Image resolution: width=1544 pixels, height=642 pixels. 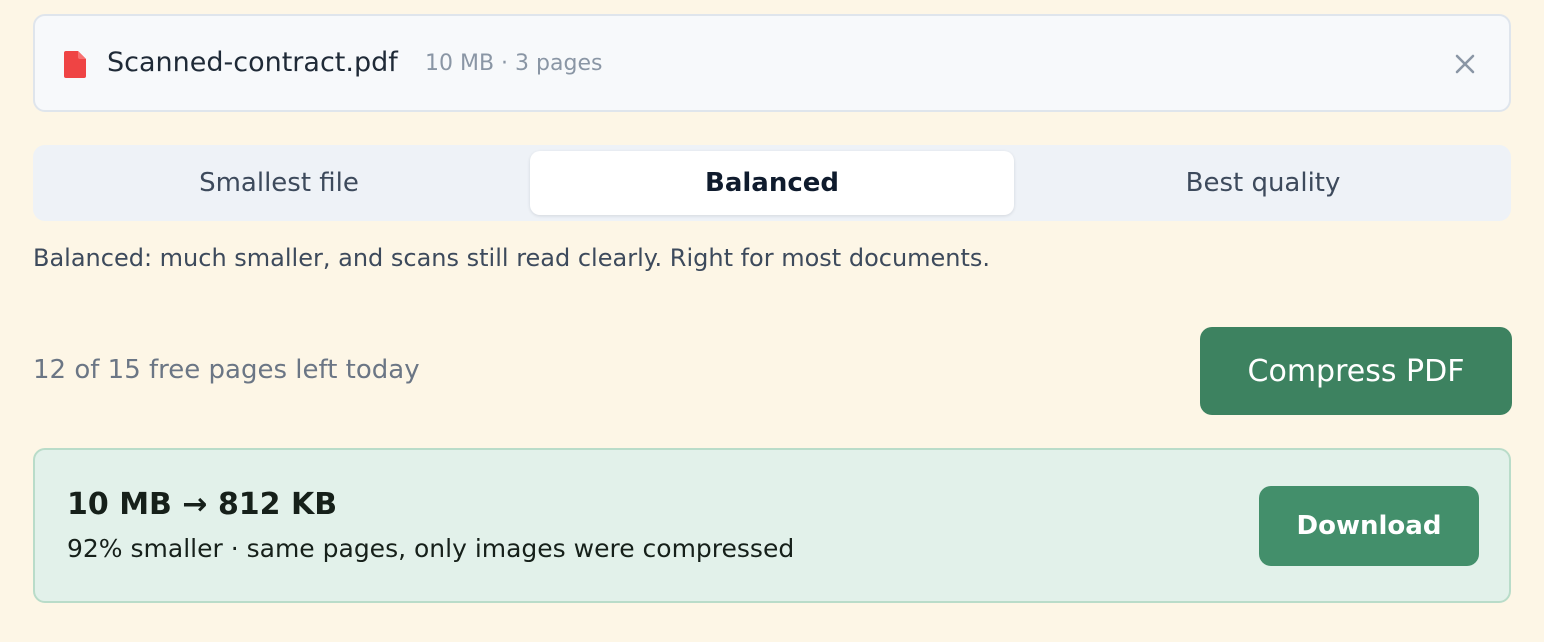 What do you see at coordinates (514, 63) in the screenshot?
I see `file-meta: 10 MB · 3 pages` at bounding box center [514, 63].